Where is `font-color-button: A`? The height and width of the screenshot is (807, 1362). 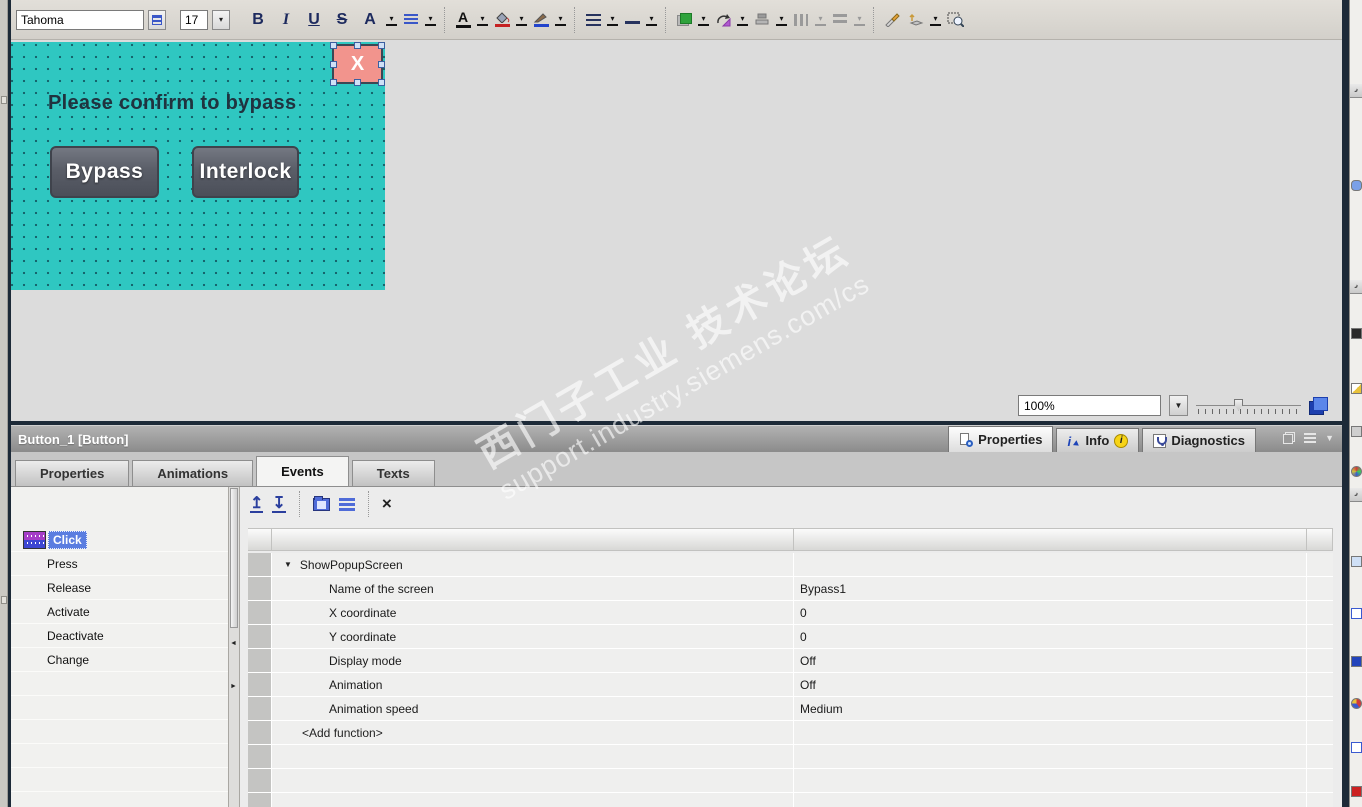
font-color-button: A is located at coordinates (463, 20).